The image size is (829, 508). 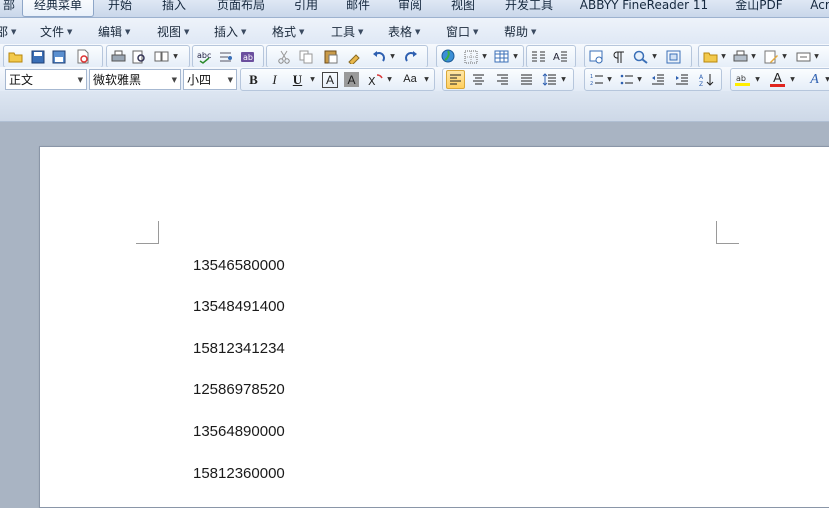 What do you see at coordinates (814, 79) in the screenshot?
I see `text-effects-button: A` at bounding box center [814, 79].